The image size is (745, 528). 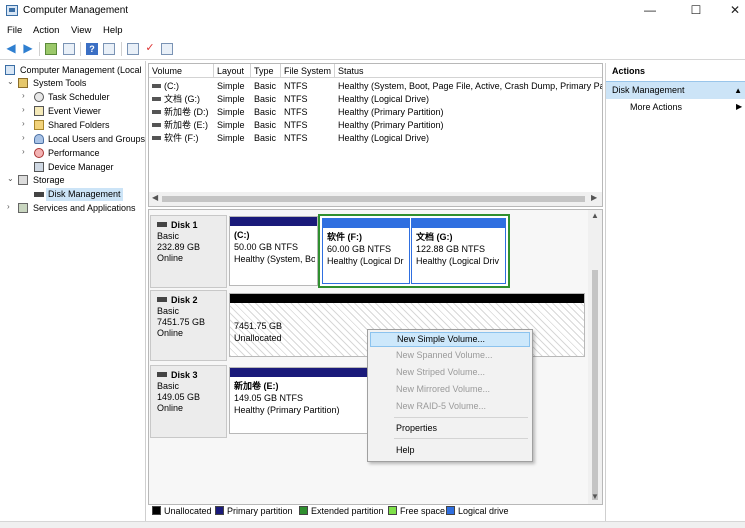 What do you see at coordinates (167, 49) in the screenshot?
I see `properties-icon` at bounding box center [167, 49].